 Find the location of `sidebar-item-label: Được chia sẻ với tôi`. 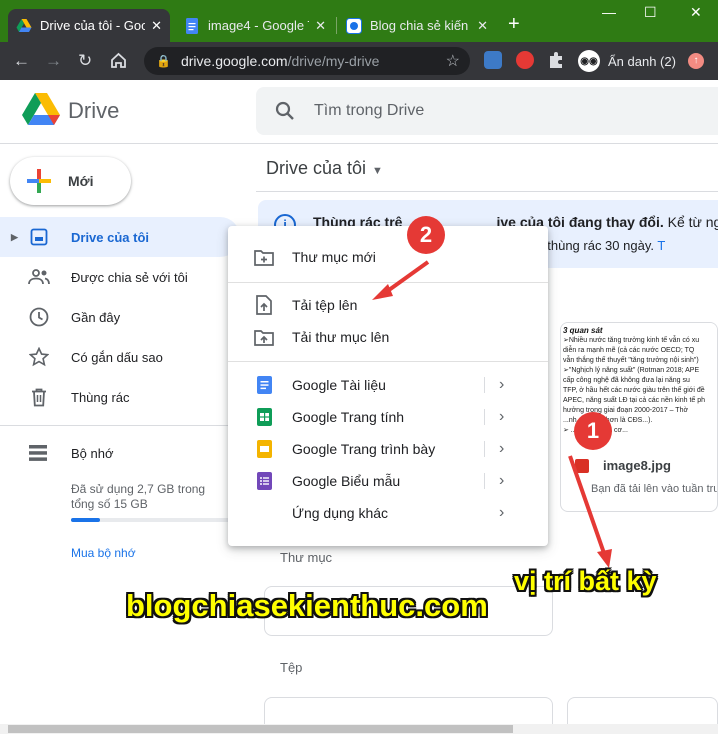

sidebar-item-label: Được chia sẻ với tôi is located at coordinates (129, 277).